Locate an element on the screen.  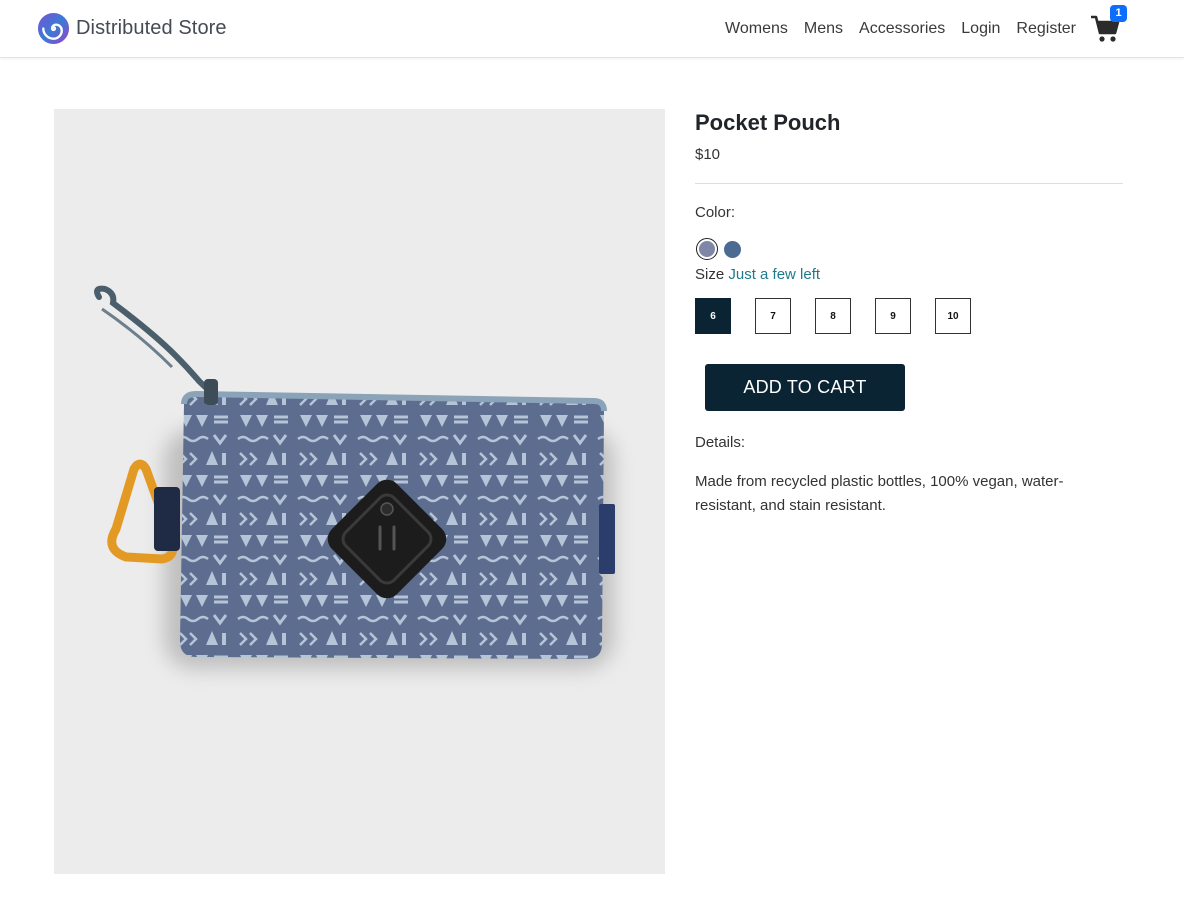
brand-link: Distributed Store is located at coordinates (132, 28).